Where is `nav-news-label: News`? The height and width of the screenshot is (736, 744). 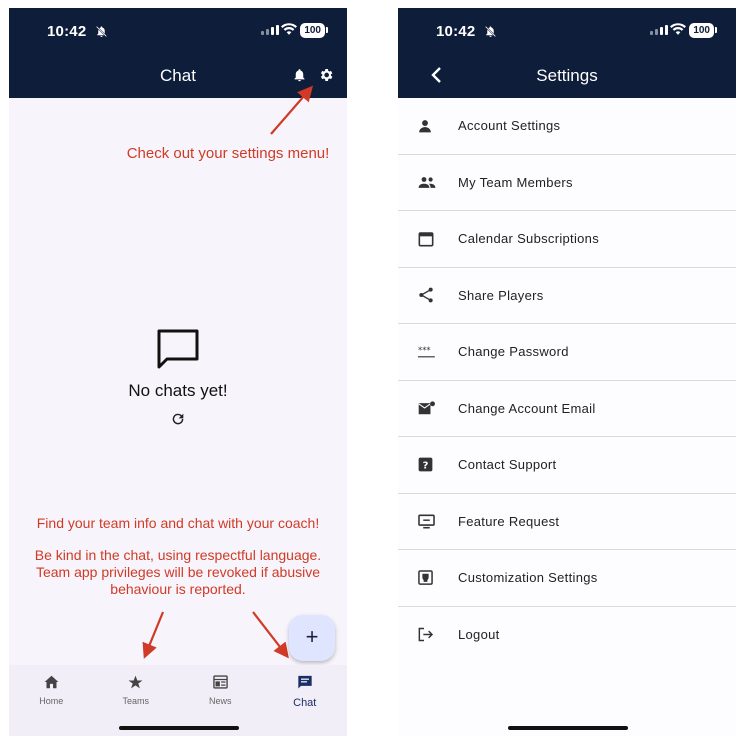 nav-news-label: News is located at coordinates (220, 701).